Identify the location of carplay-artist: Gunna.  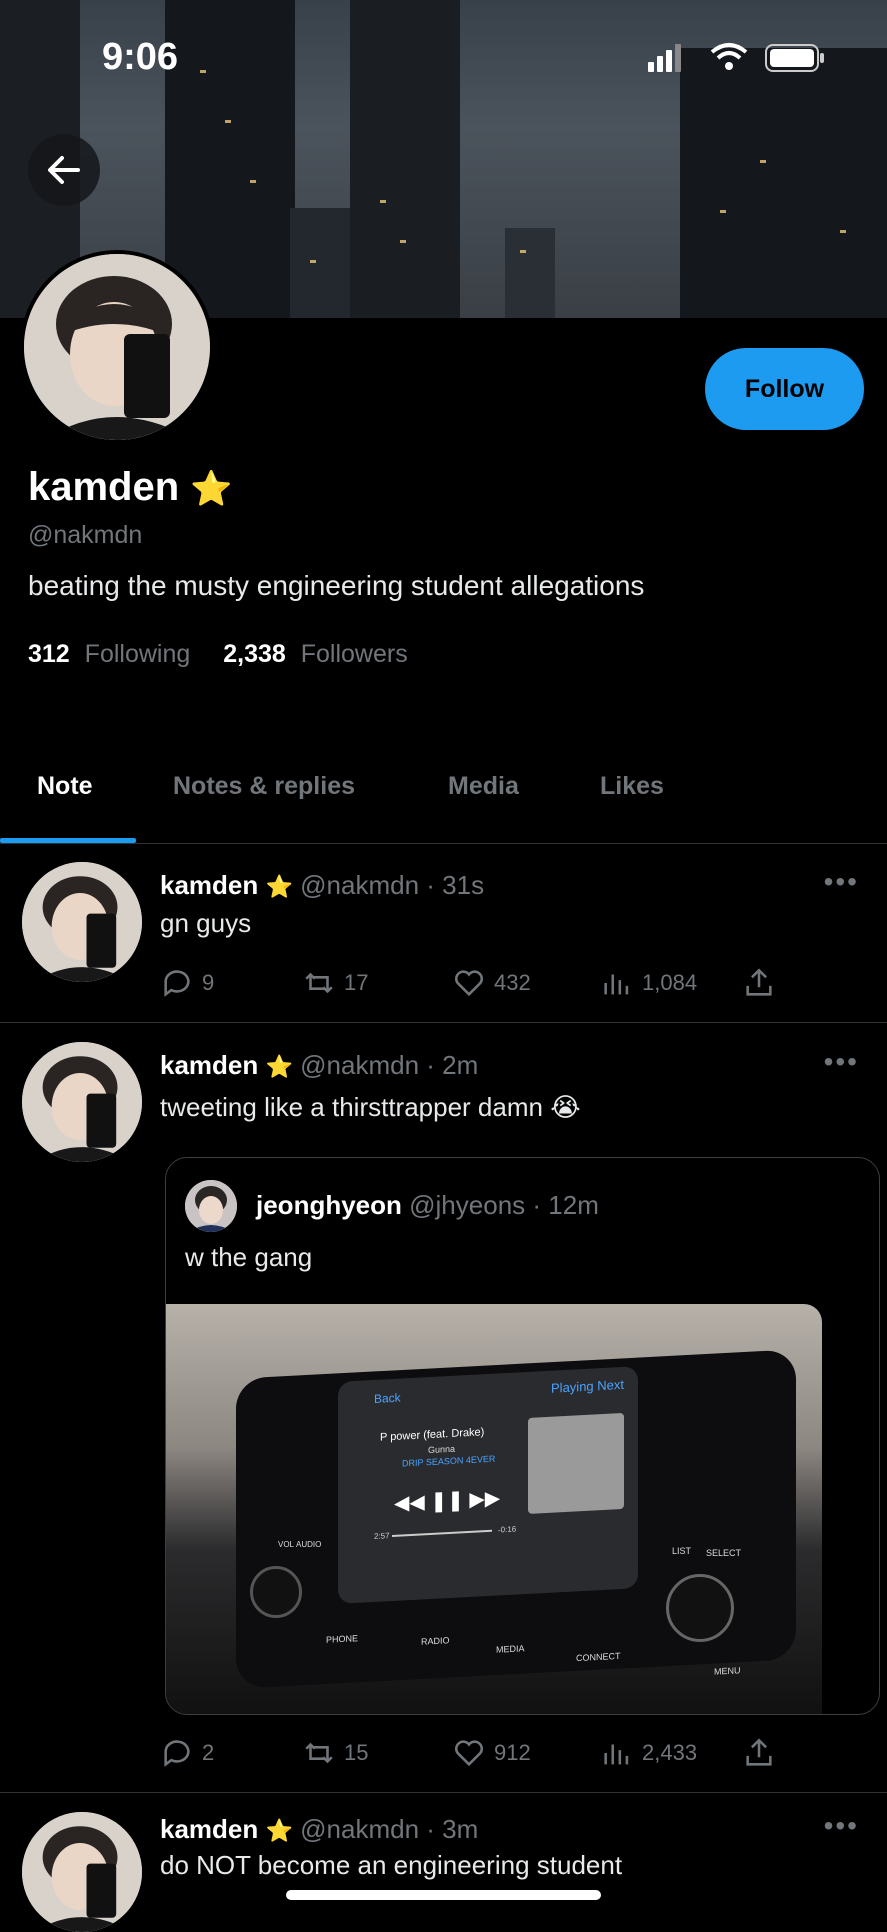
(442, 1449).